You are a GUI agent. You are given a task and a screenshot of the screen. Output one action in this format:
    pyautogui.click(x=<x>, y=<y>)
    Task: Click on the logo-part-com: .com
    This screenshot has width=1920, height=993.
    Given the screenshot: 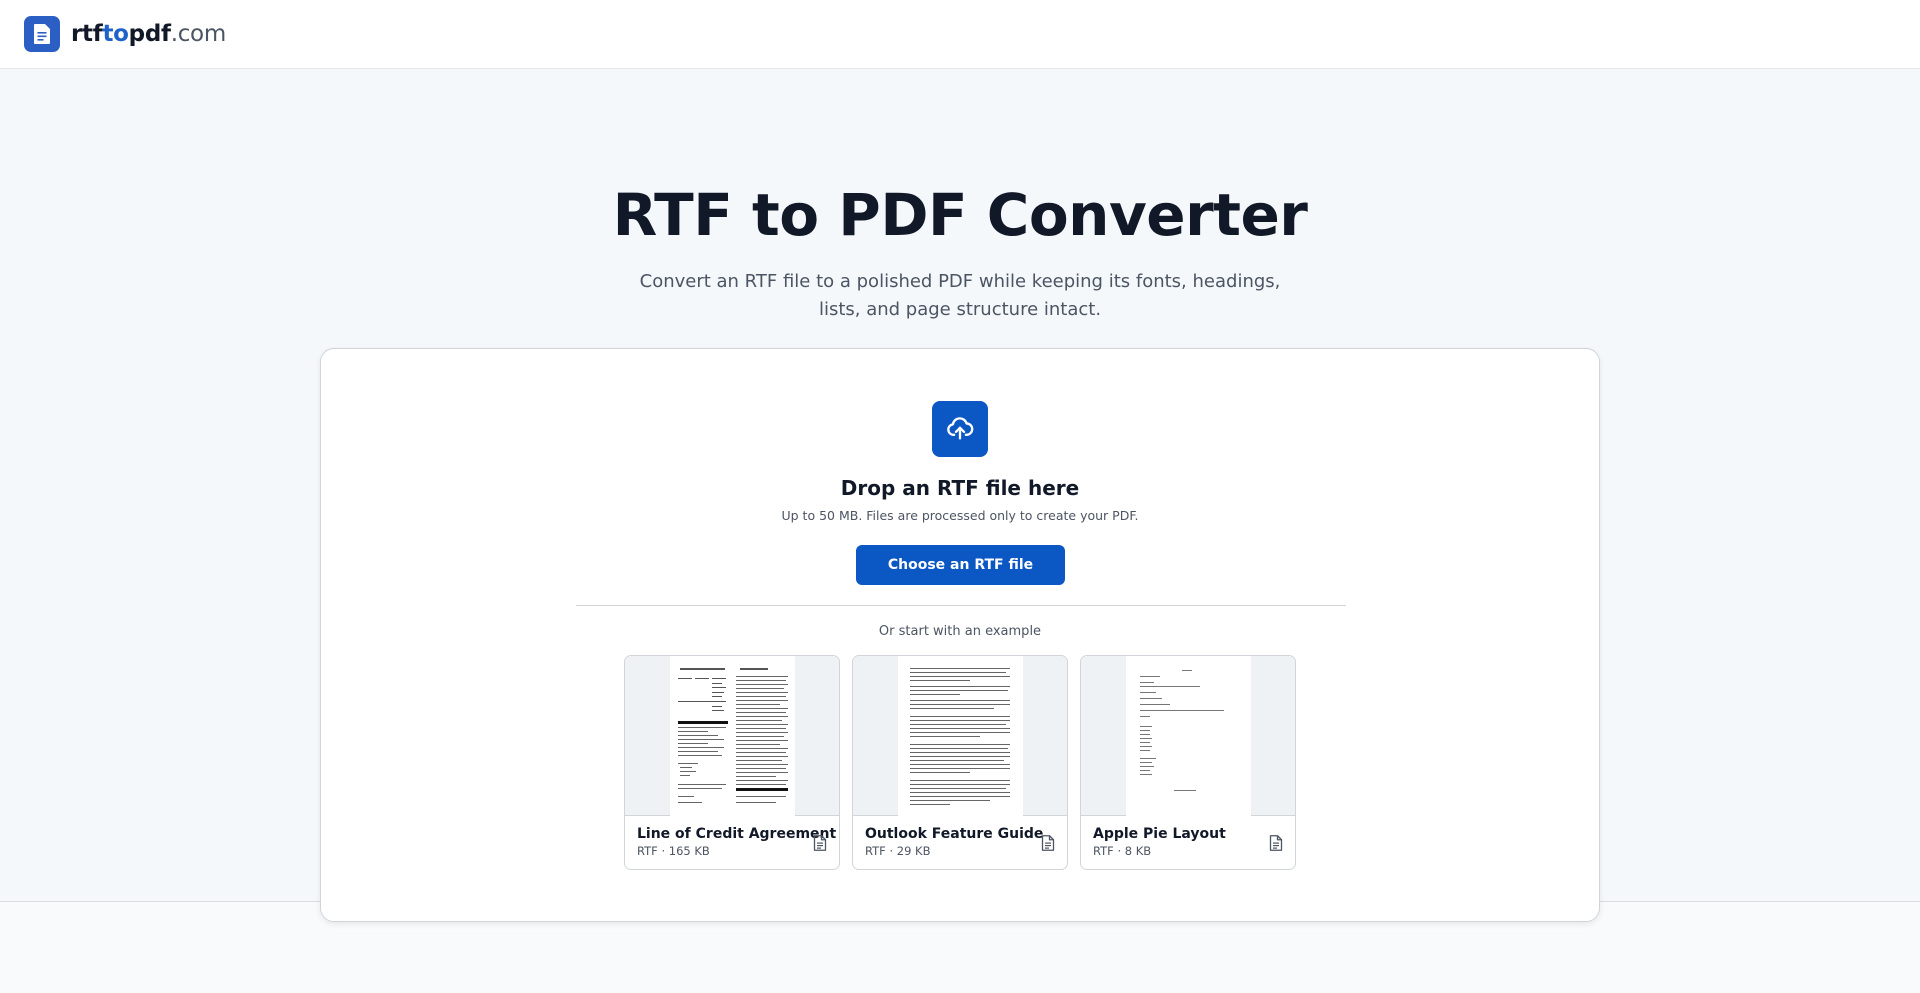 What is the action you would take?
    pyautogui.click(x=198, y=34)
    